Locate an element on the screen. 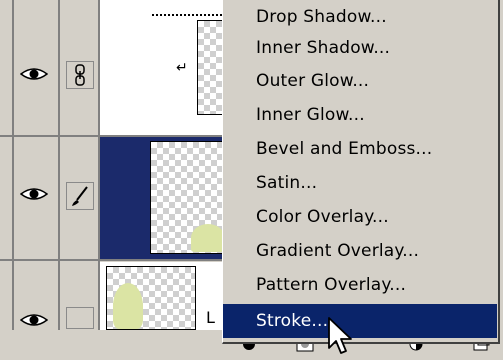 This screenshot has height=360, width=503. brush-icon is located at coordinates (80, 196).